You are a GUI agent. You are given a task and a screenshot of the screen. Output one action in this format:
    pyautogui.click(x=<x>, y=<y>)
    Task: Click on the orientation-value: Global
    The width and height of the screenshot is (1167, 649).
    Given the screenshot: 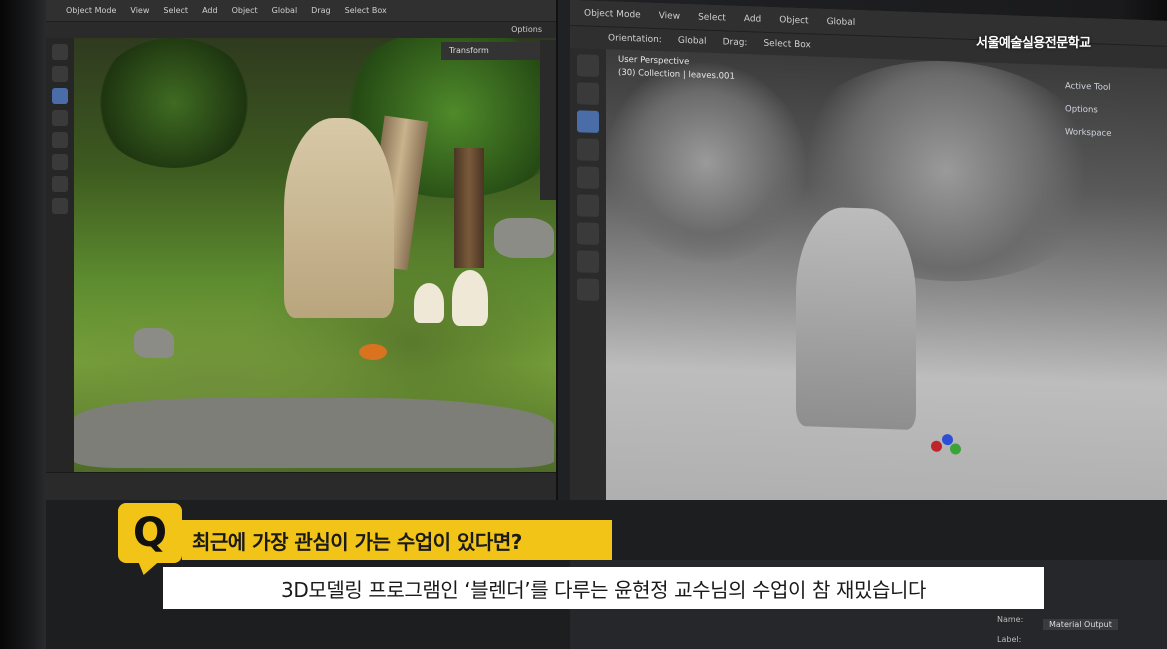 What is the action you would take?
    pyautogui.click(x=692, y=41)
    